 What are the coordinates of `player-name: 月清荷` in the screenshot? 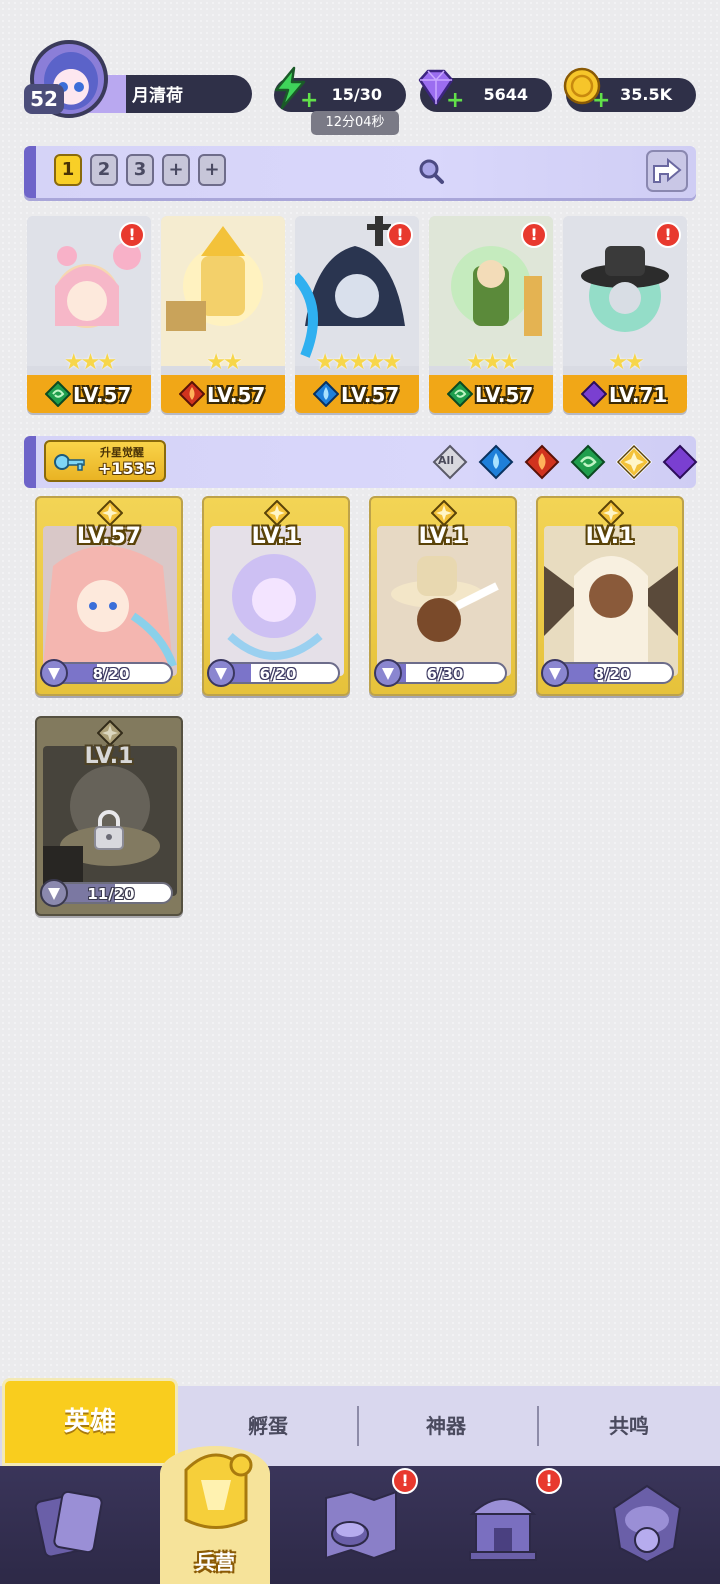 It's located at (157, 96).